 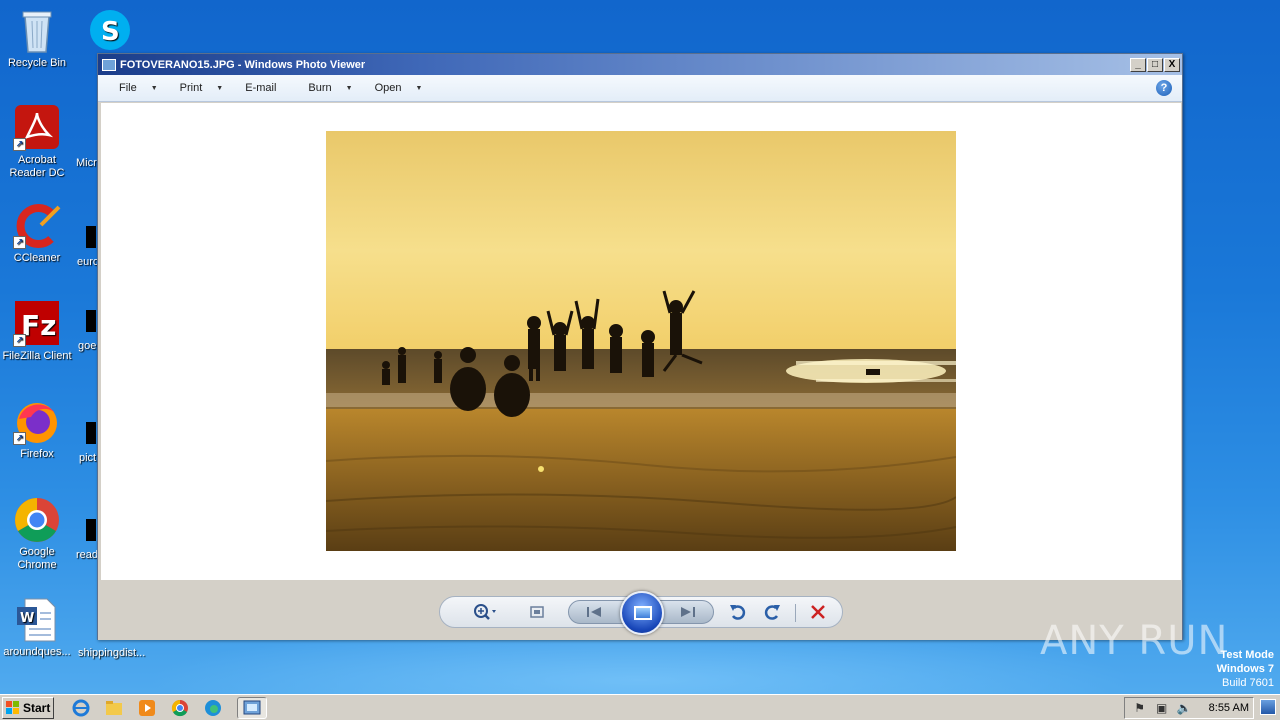 What do you see at coordinates (147, 708) in the screenshot?
I see `media-player-icon` at bounding box center [147, 708].